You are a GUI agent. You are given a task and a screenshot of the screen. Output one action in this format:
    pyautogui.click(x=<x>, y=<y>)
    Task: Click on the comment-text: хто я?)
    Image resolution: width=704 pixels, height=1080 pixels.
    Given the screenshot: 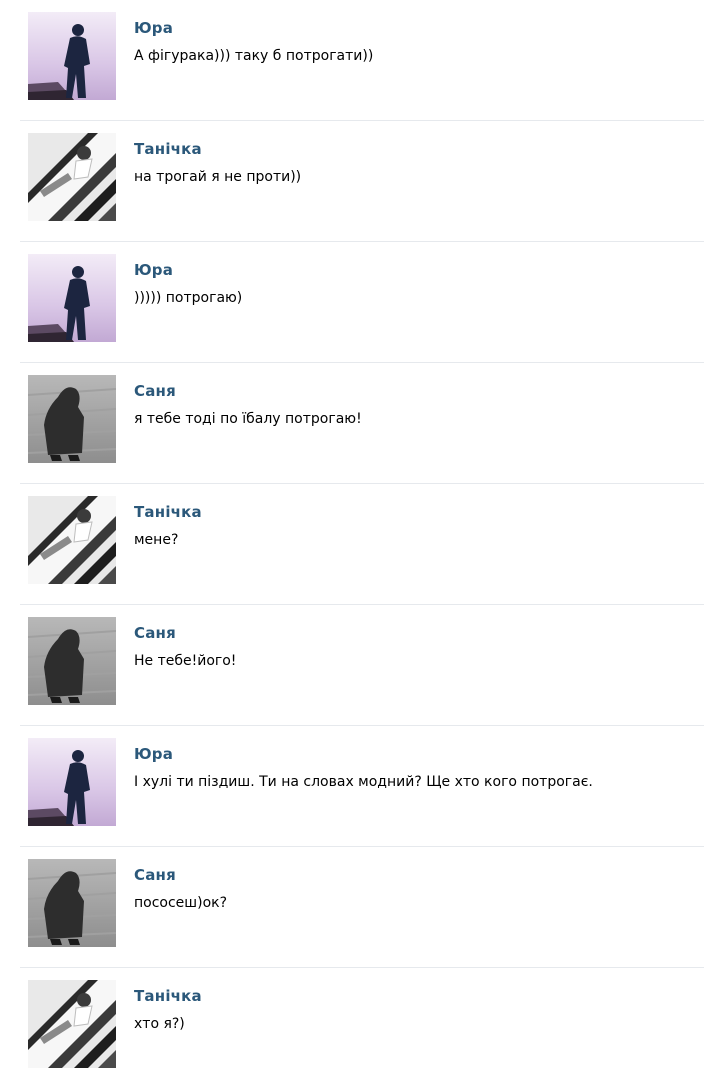 What is the action you would take?
    pyautogui.click(x=159, y=1024)
    